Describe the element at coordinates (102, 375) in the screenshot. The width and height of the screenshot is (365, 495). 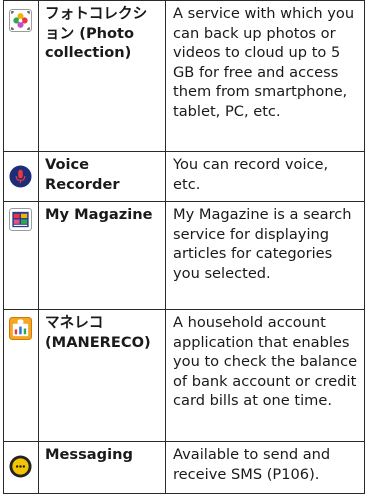
I see `app-name: マネレコ (MANERECO)` at that location.